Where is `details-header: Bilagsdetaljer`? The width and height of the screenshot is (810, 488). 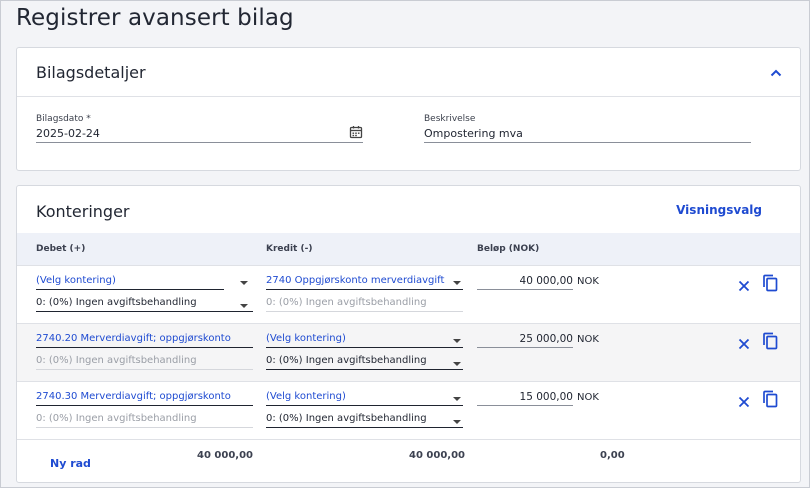
details-header: Bilagsdetaljer is located at coordinates (408, 72).